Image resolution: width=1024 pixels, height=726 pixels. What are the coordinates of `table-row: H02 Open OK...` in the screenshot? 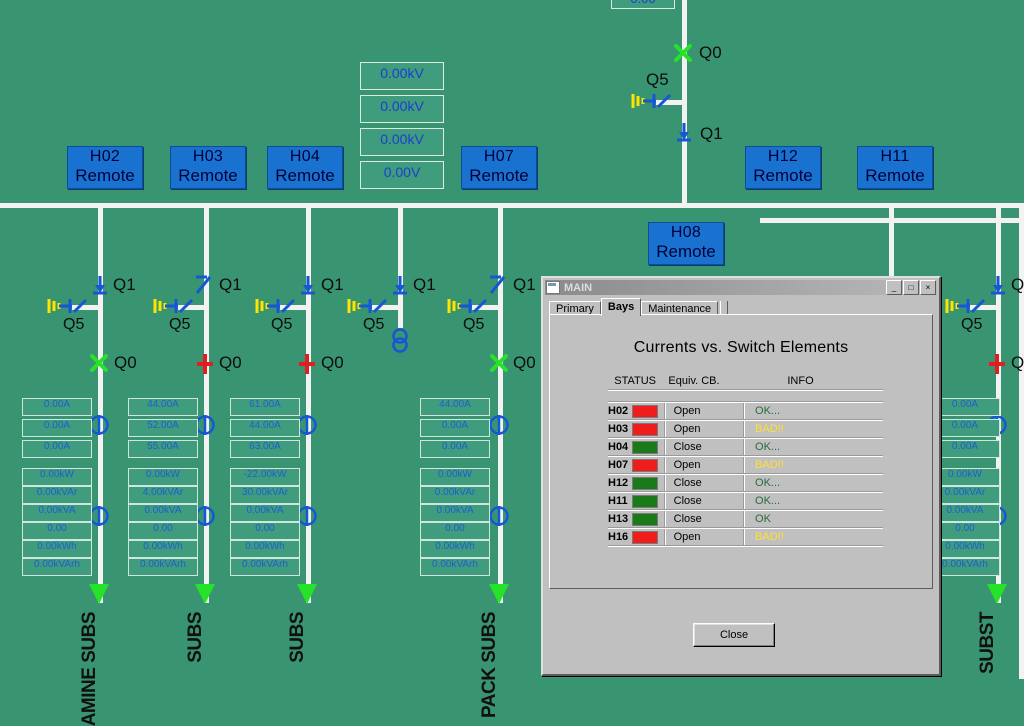 It's located at (745, 411).